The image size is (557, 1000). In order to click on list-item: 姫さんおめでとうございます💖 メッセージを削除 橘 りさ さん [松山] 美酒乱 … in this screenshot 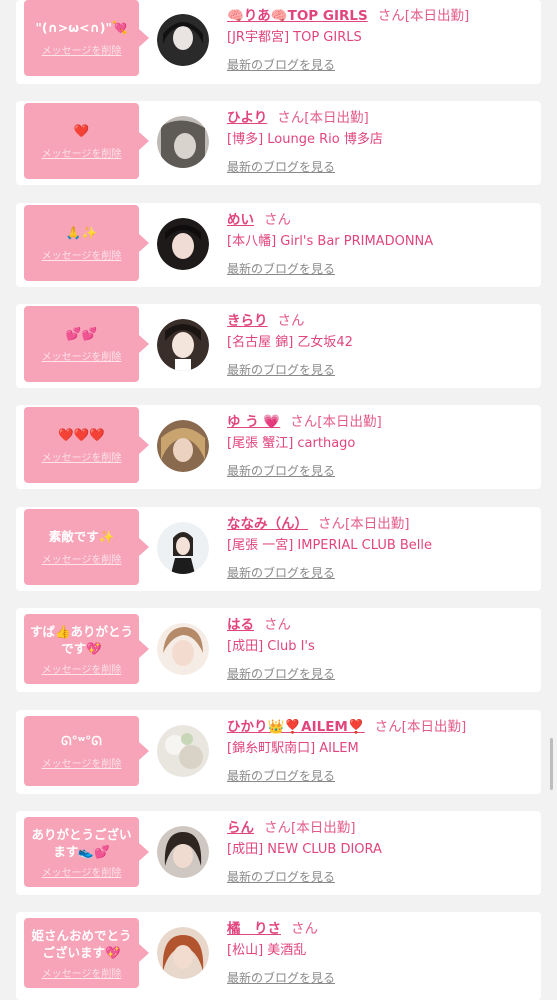, I will do `click(278, 956)`.